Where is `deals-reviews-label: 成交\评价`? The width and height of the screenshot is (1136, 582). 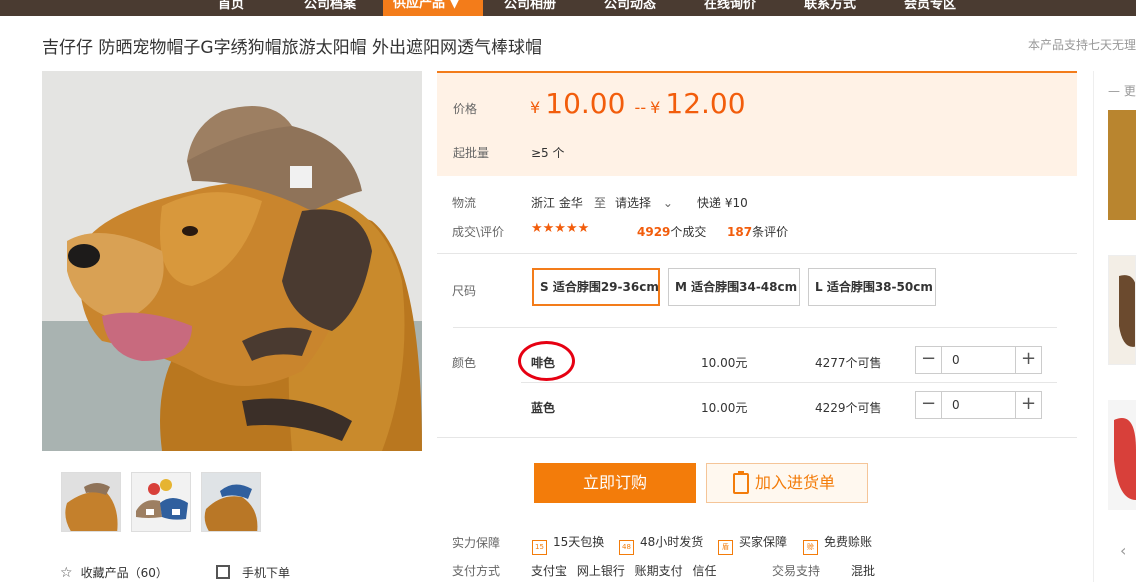
deals-reviews-label: 成交\评价 is located at coordinates (478, 232).